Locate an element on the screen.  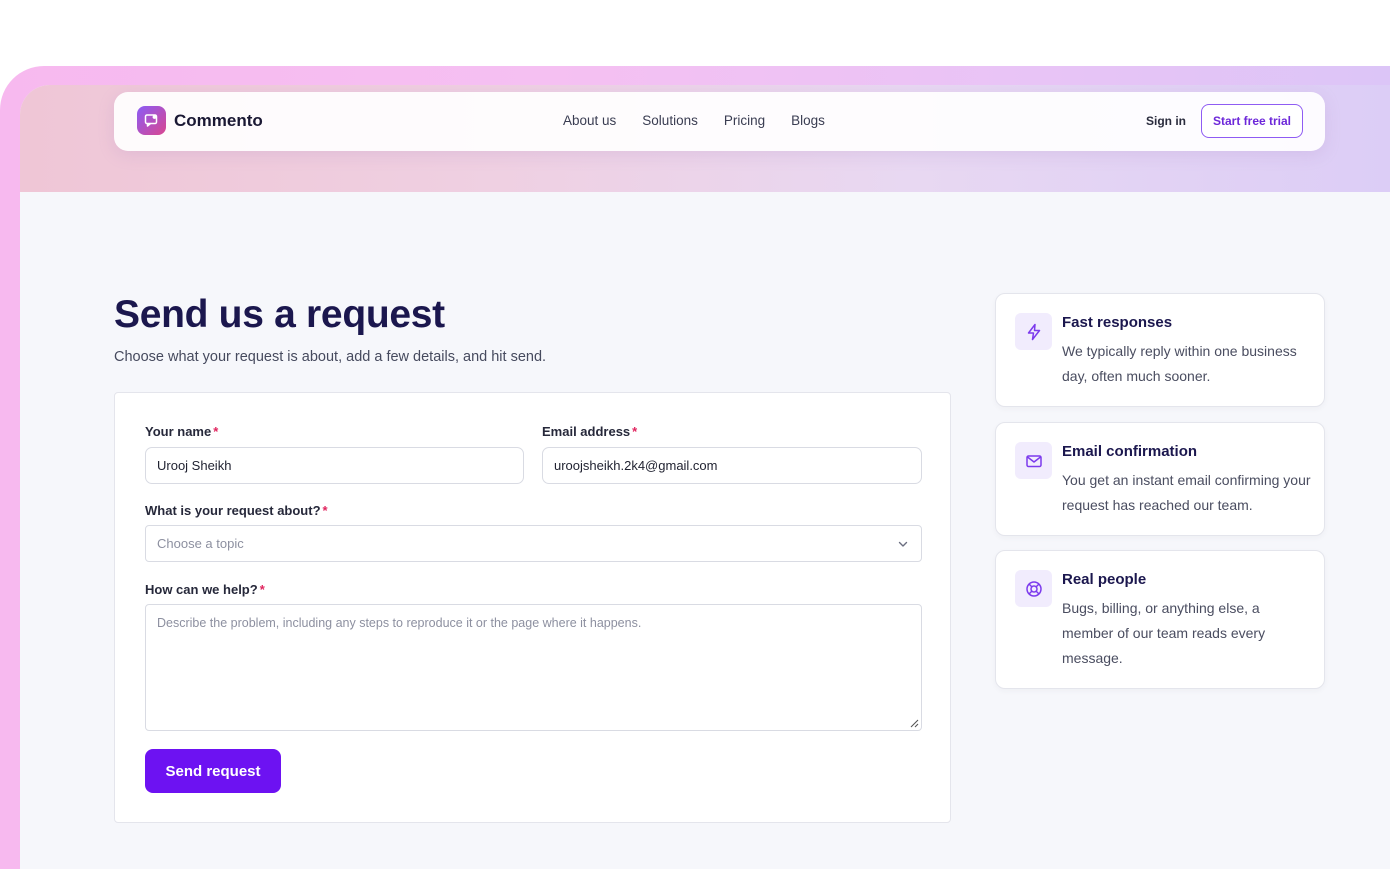
name-label-text: Your name is located at coordinates (178, 431).